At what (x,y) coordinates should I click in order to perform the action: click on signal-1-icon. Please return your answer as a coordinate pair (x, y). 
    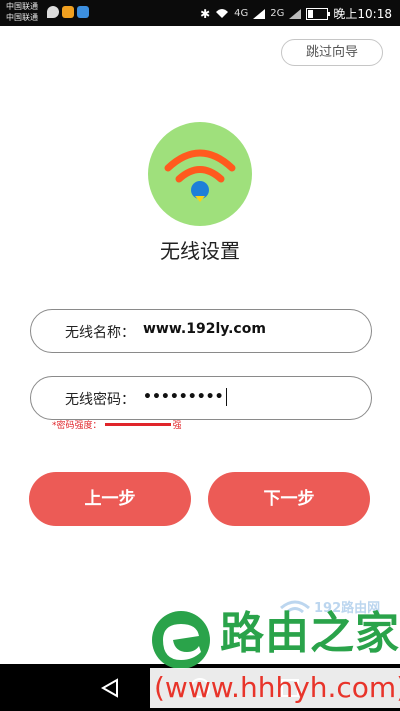
    Looking at the image, I should click on (259, 13).